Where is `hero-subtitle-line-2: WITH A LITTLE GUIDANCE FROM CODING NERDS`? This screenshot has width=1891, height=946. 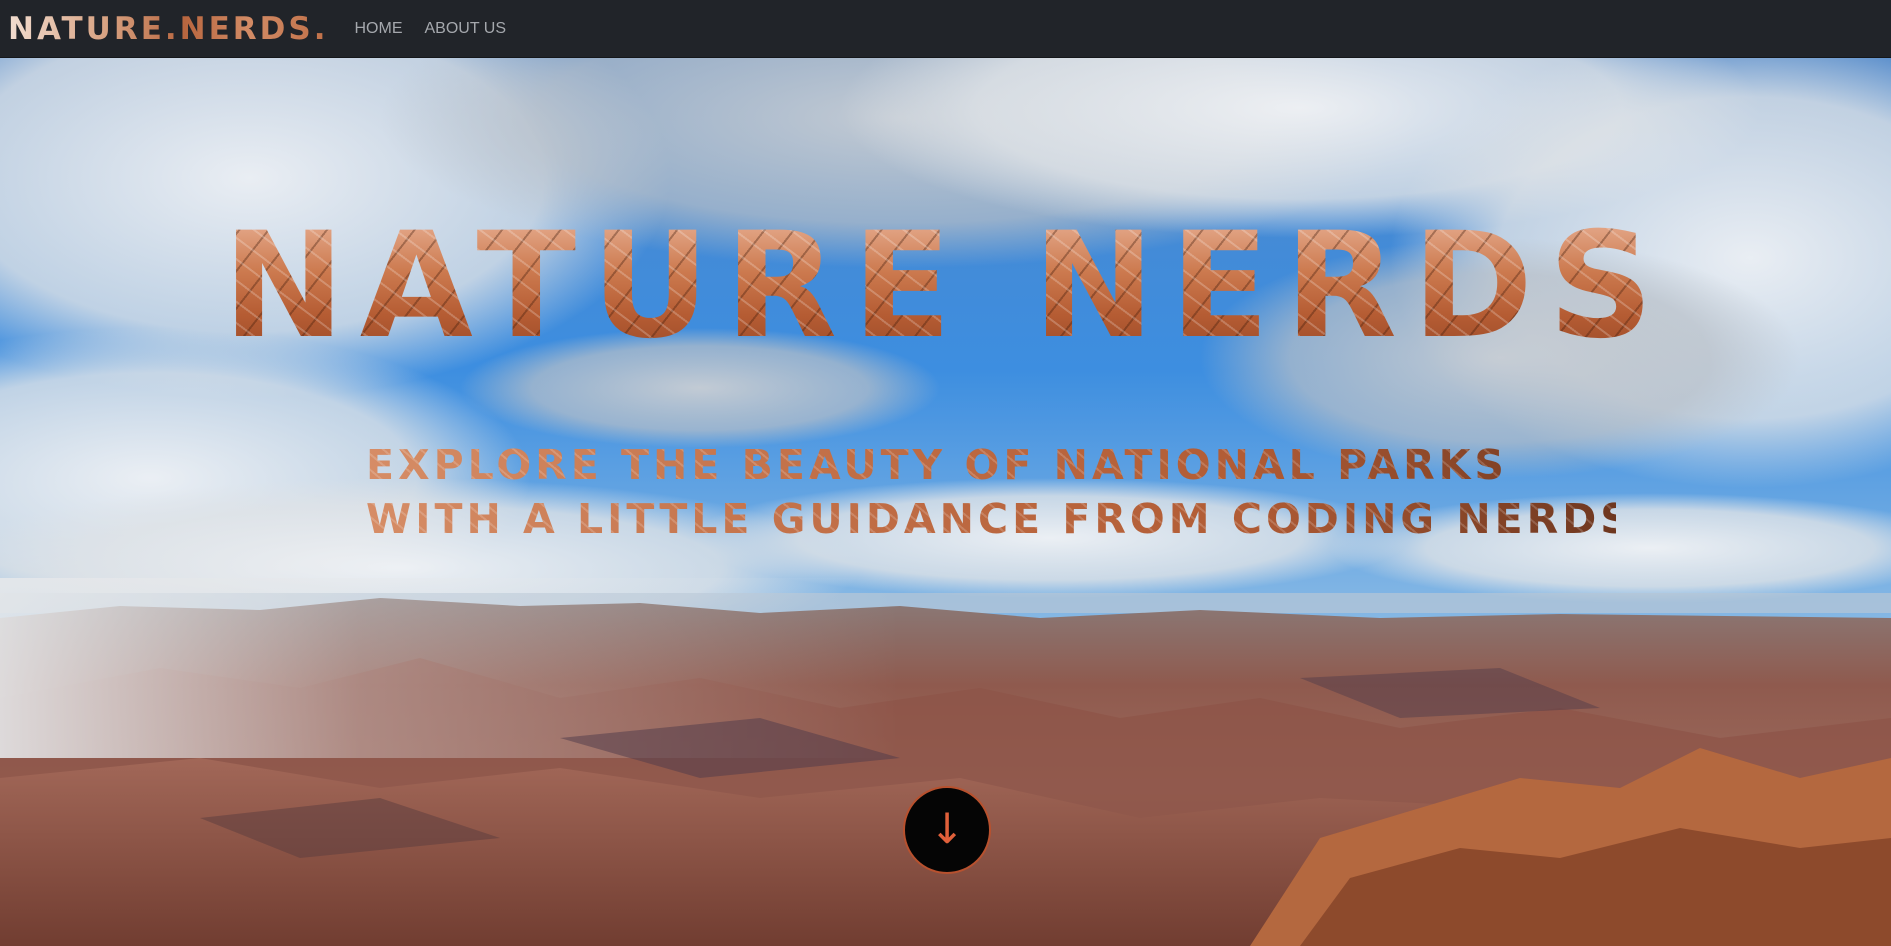 hero-subtitle-line-2: WITH A LITTLE GUIDANCE FROM CODING NERDS is located at coordinates (1000, 519).